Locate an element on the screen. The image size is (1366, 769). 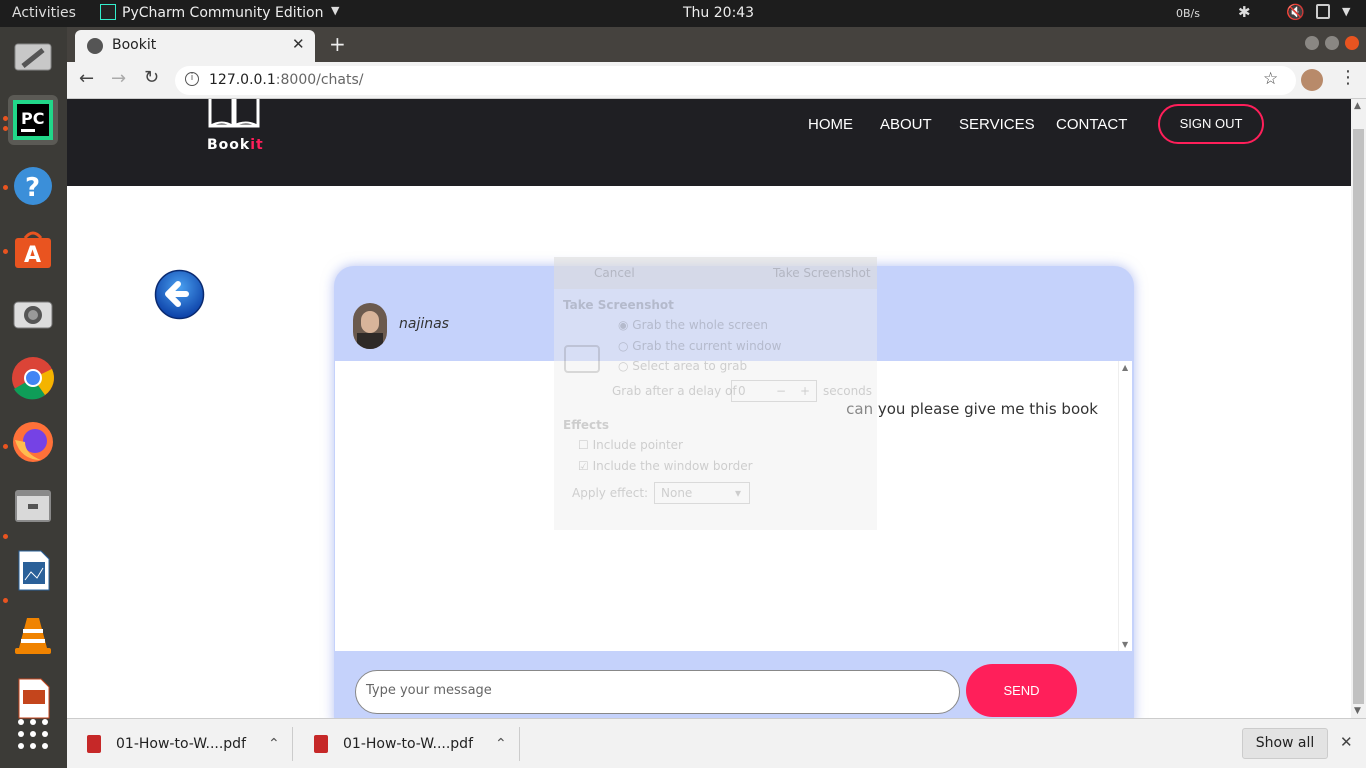
dialog-cancel-button: Cancel is located at coordinates (614, 273).